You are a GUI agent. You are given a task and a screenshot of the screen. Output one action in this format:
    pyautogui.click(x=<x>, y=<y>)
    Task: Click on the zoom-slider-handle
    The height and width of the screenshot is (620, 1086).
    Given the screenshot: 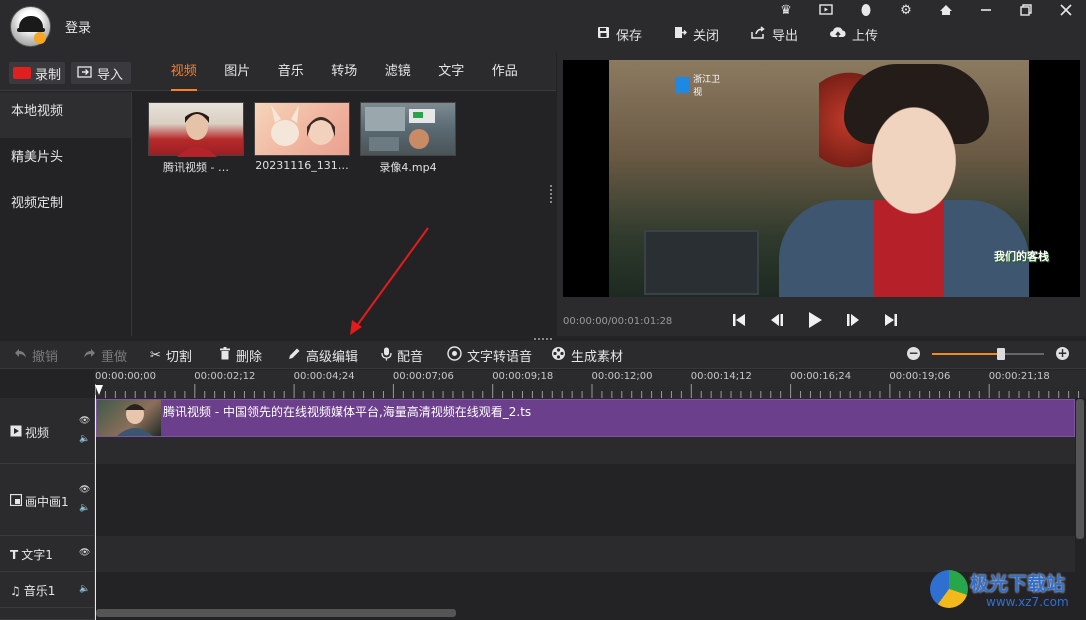 What is the action you would take?
    pyautogui.click(x=1001, y=354)
    